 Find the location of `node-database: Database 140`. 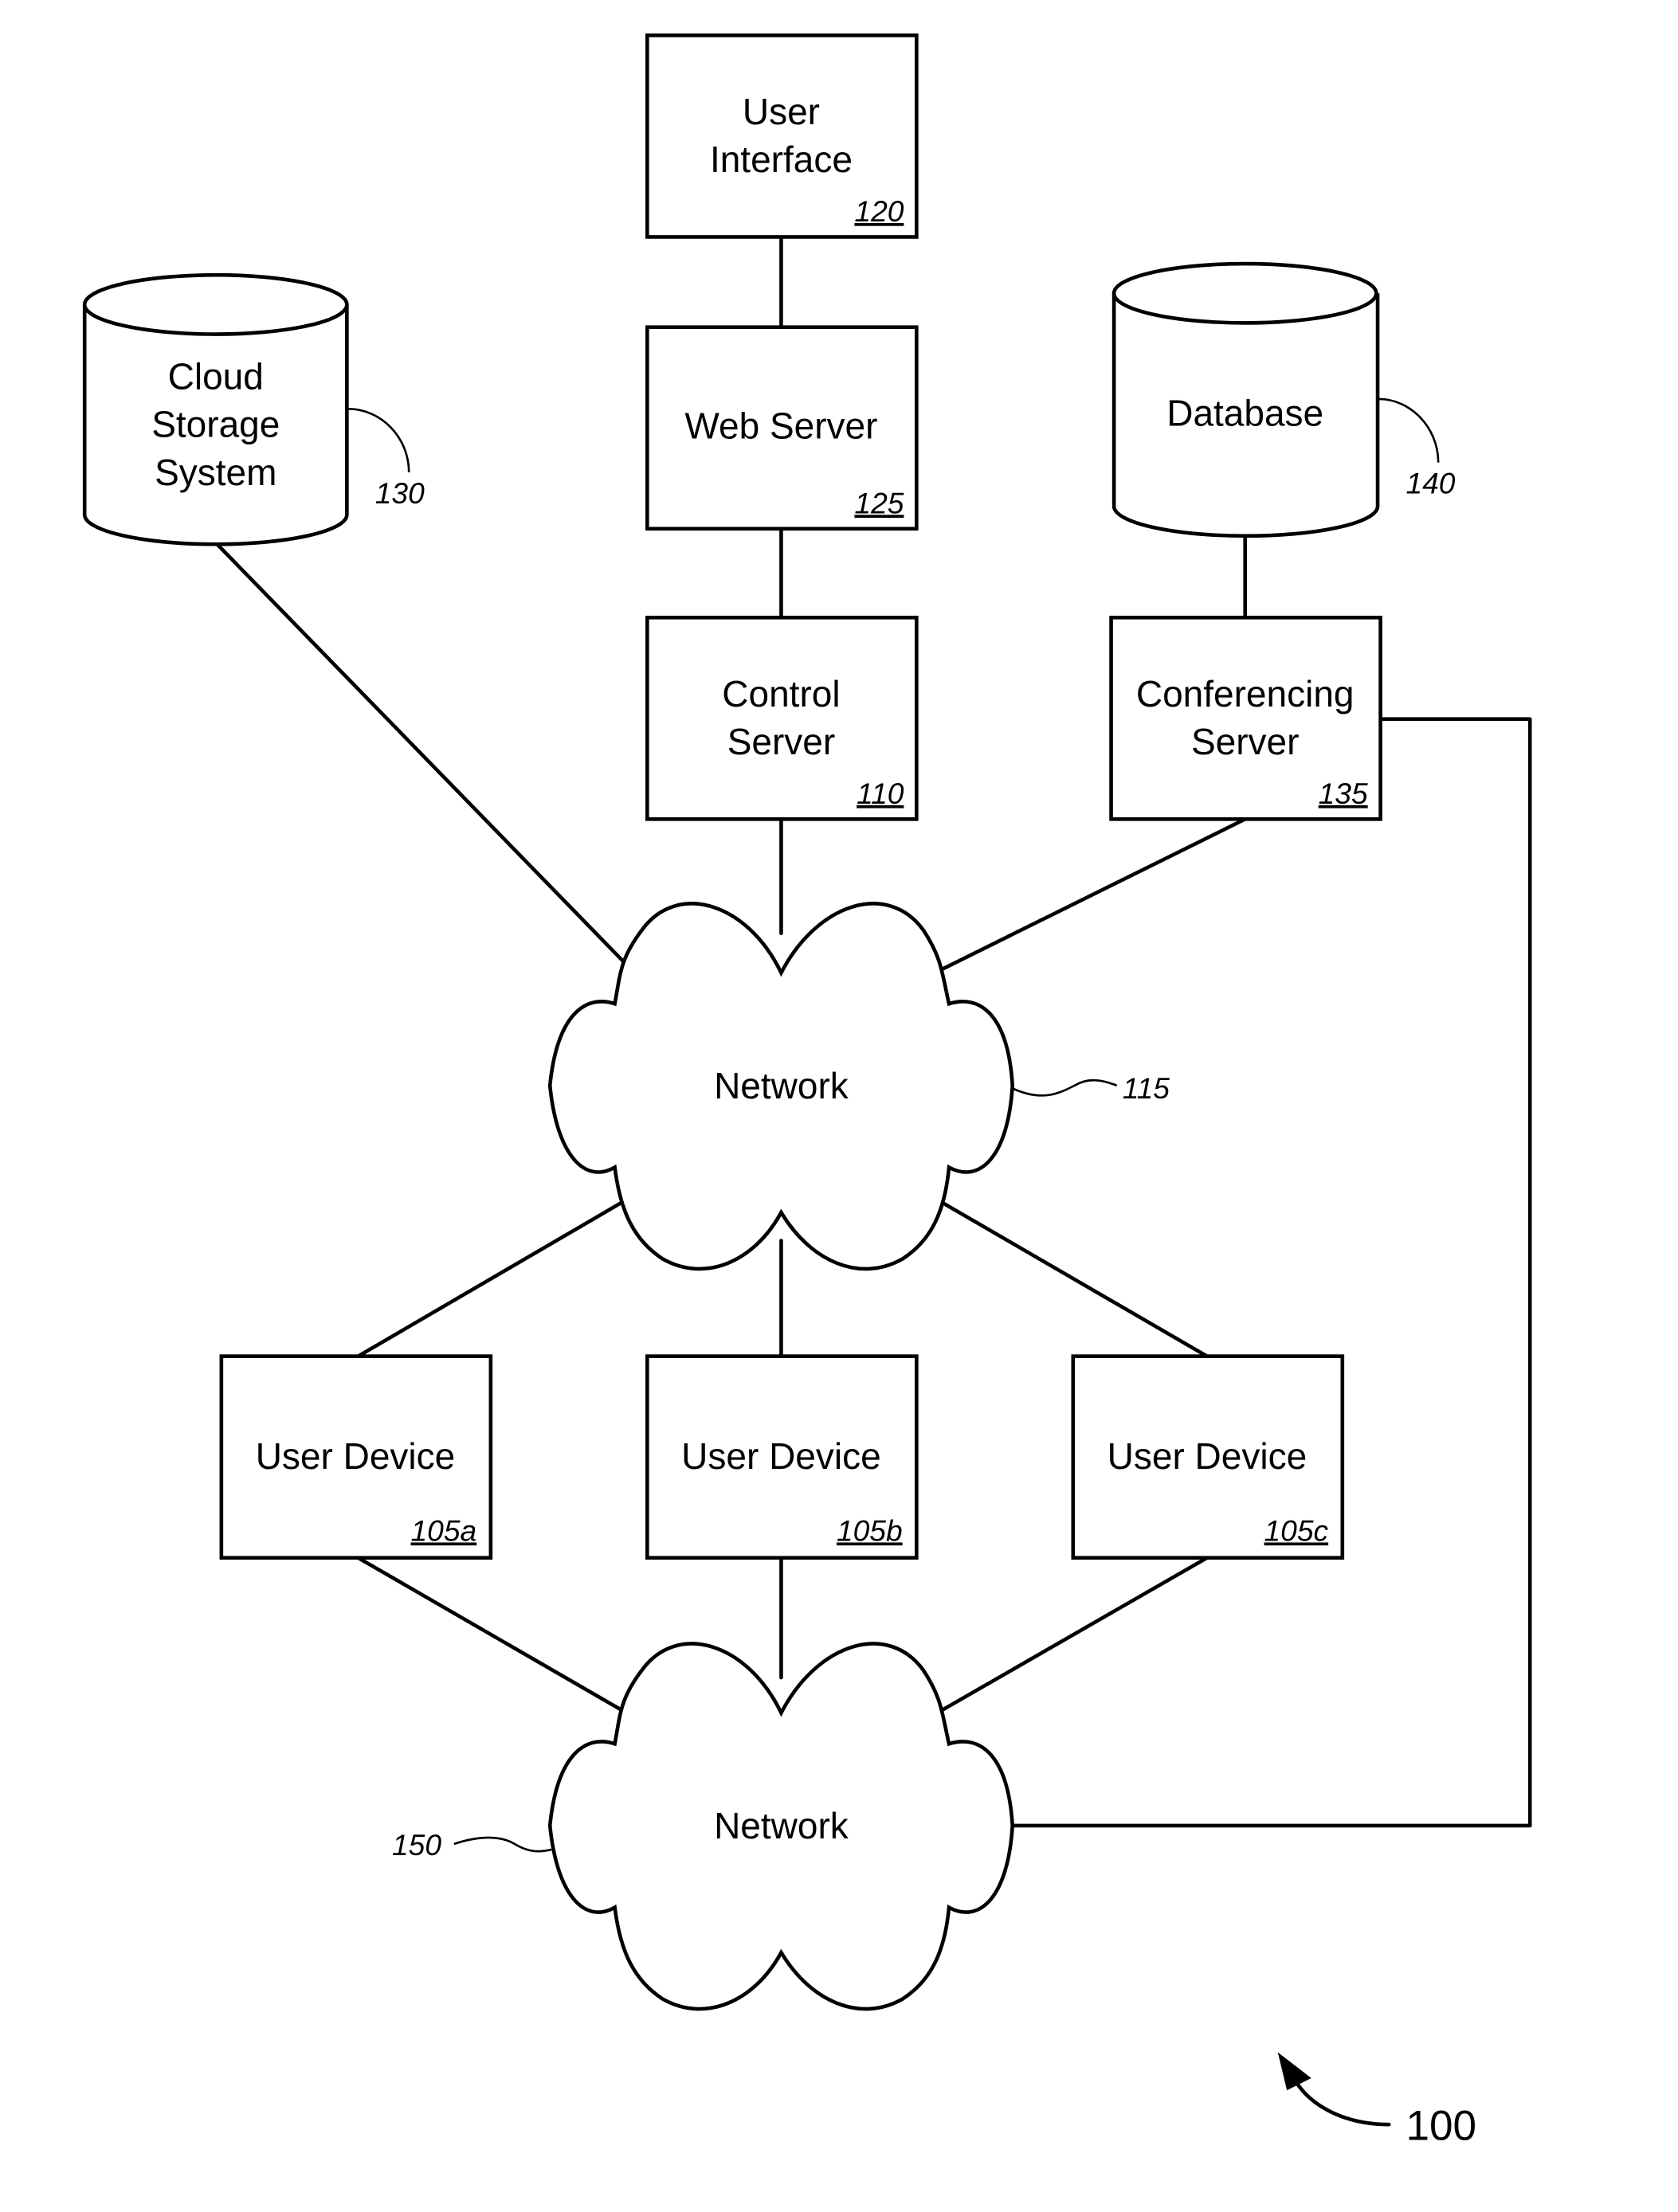

node-database: Database 140 is located at coordinates (1283, 399).